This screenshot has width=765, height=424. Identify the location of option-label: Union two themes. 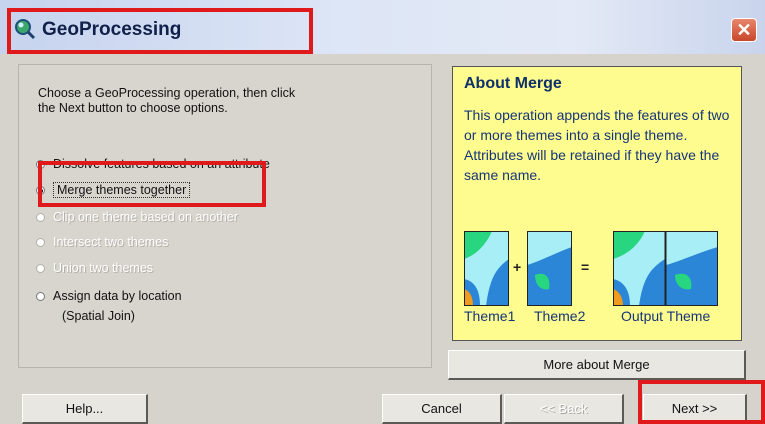
(103, 268).